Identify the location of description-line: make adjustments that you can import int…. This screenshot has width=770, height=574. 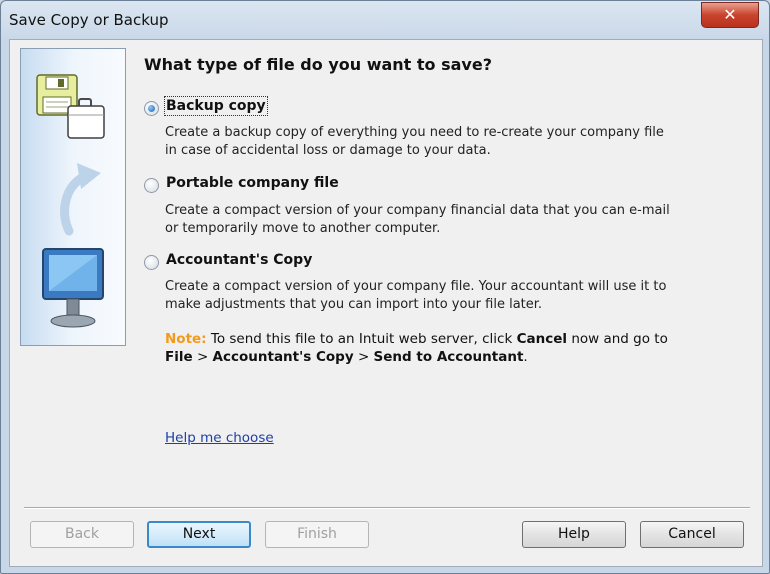
(354, 304).